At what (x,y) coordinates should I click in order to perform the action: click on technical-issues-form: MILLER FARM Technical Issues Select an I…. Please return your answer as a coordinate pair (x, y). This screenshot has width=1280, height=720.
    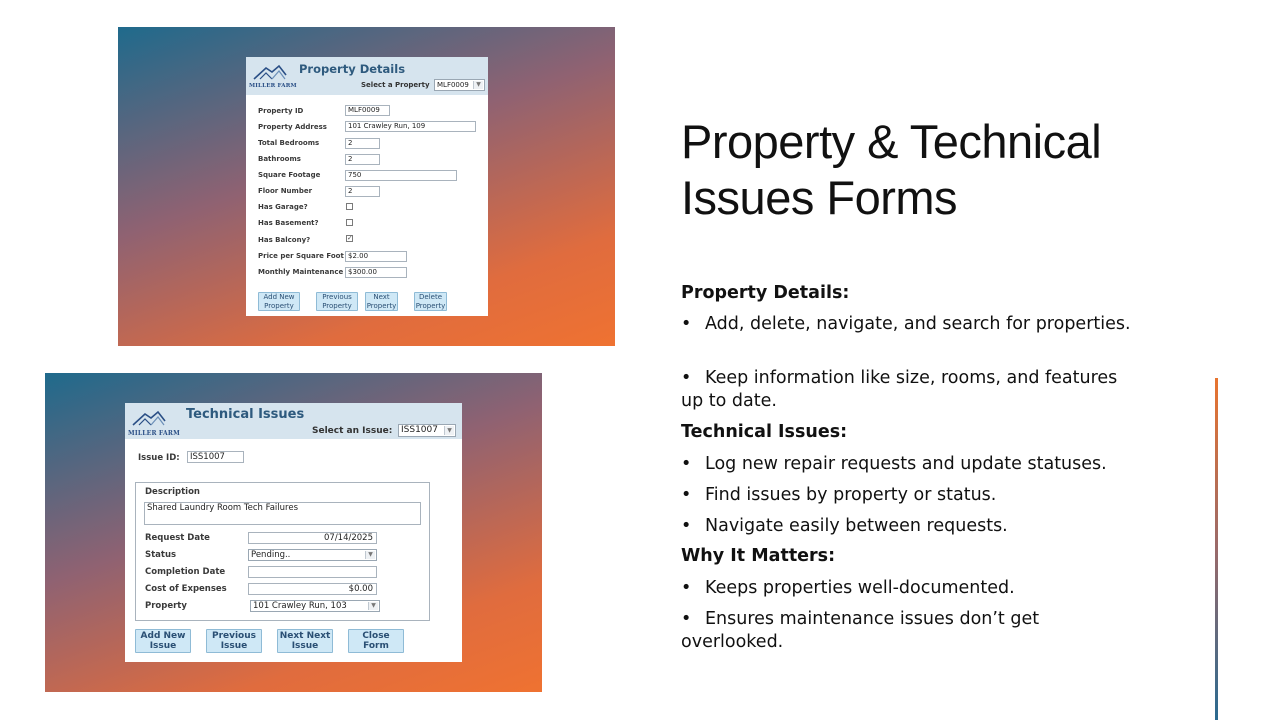
    Looking at the image, I should click on (293, 532).